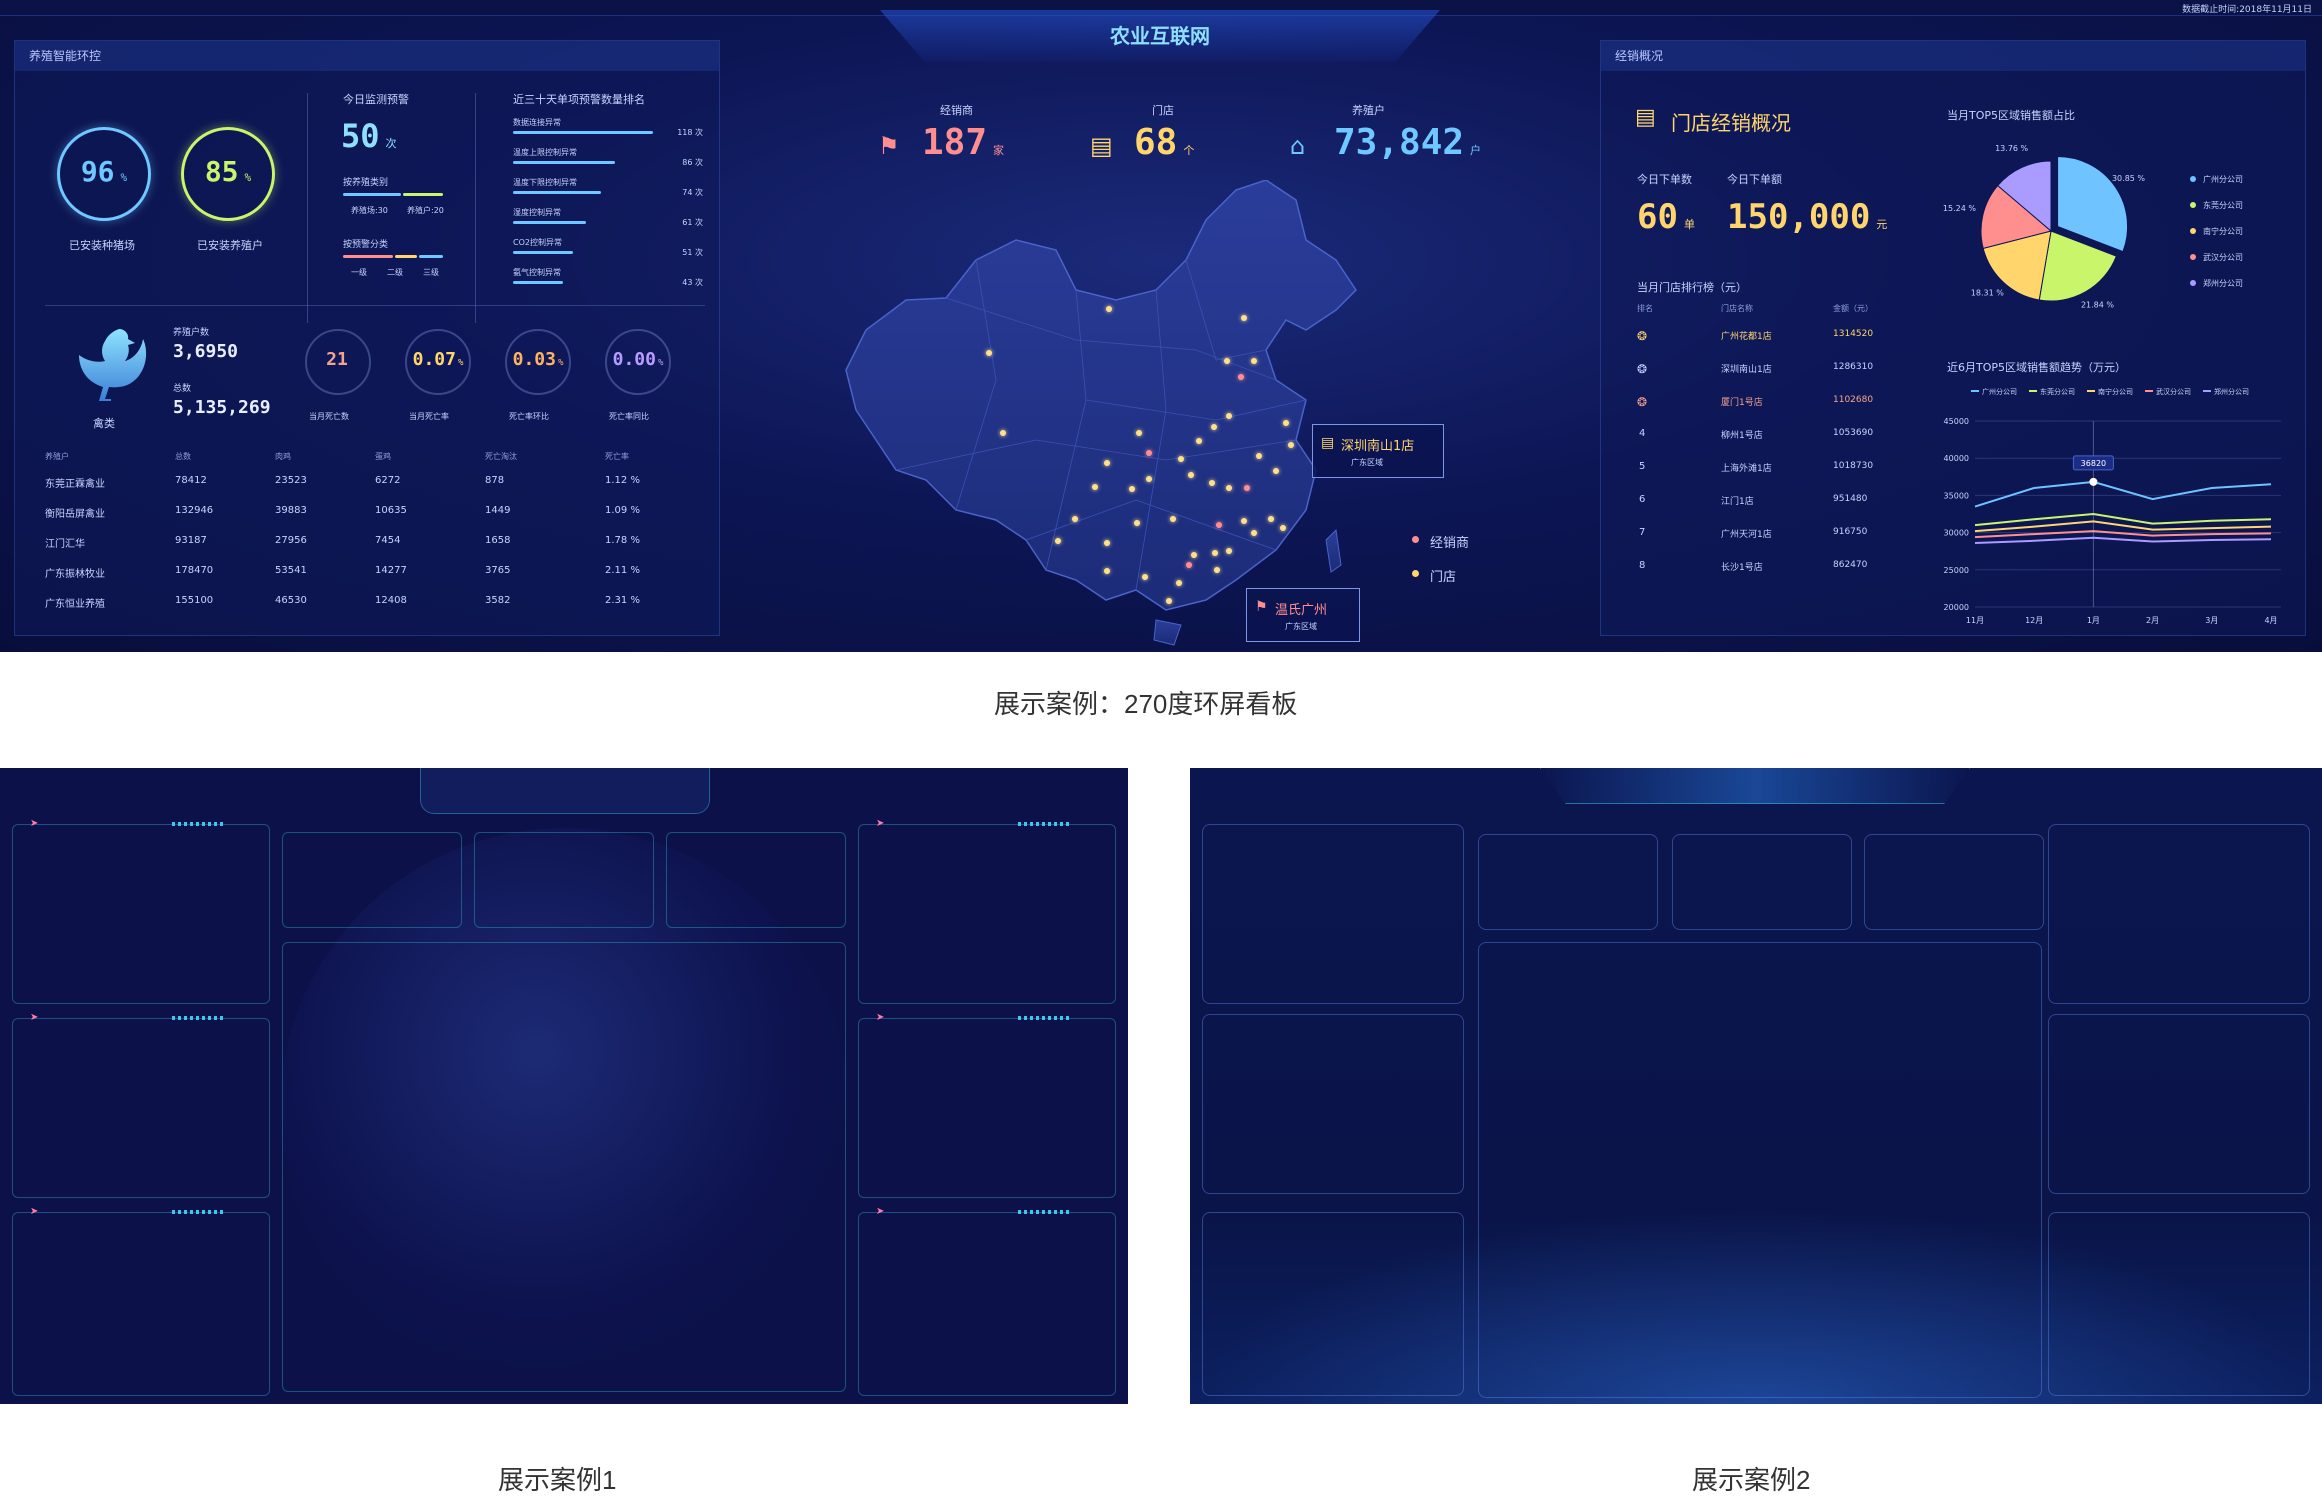 The width and height of the screenshot is (2322, 1498). I want to click on store-icon: ▤, so click(1101, 146).